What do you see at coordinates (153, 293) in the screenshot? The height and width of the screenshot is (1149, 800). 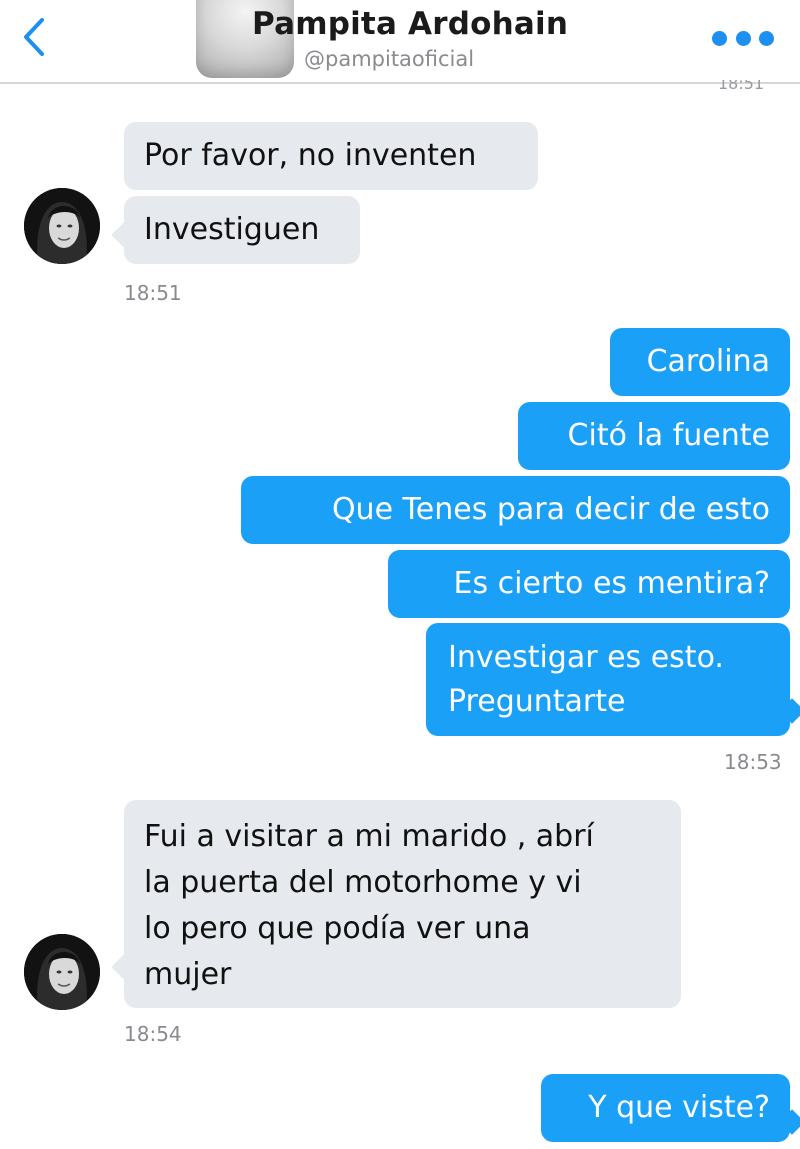 I see `message-timestamp: 18:51` at bounding box center [153, 293].